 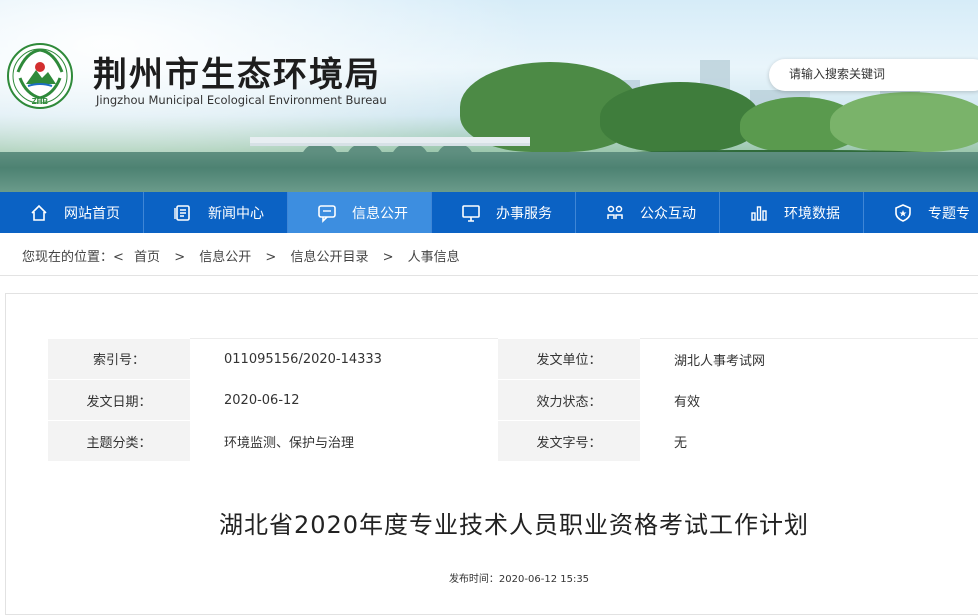 I want to click on nav-label: 信息公开, so click(x=380, y=213).